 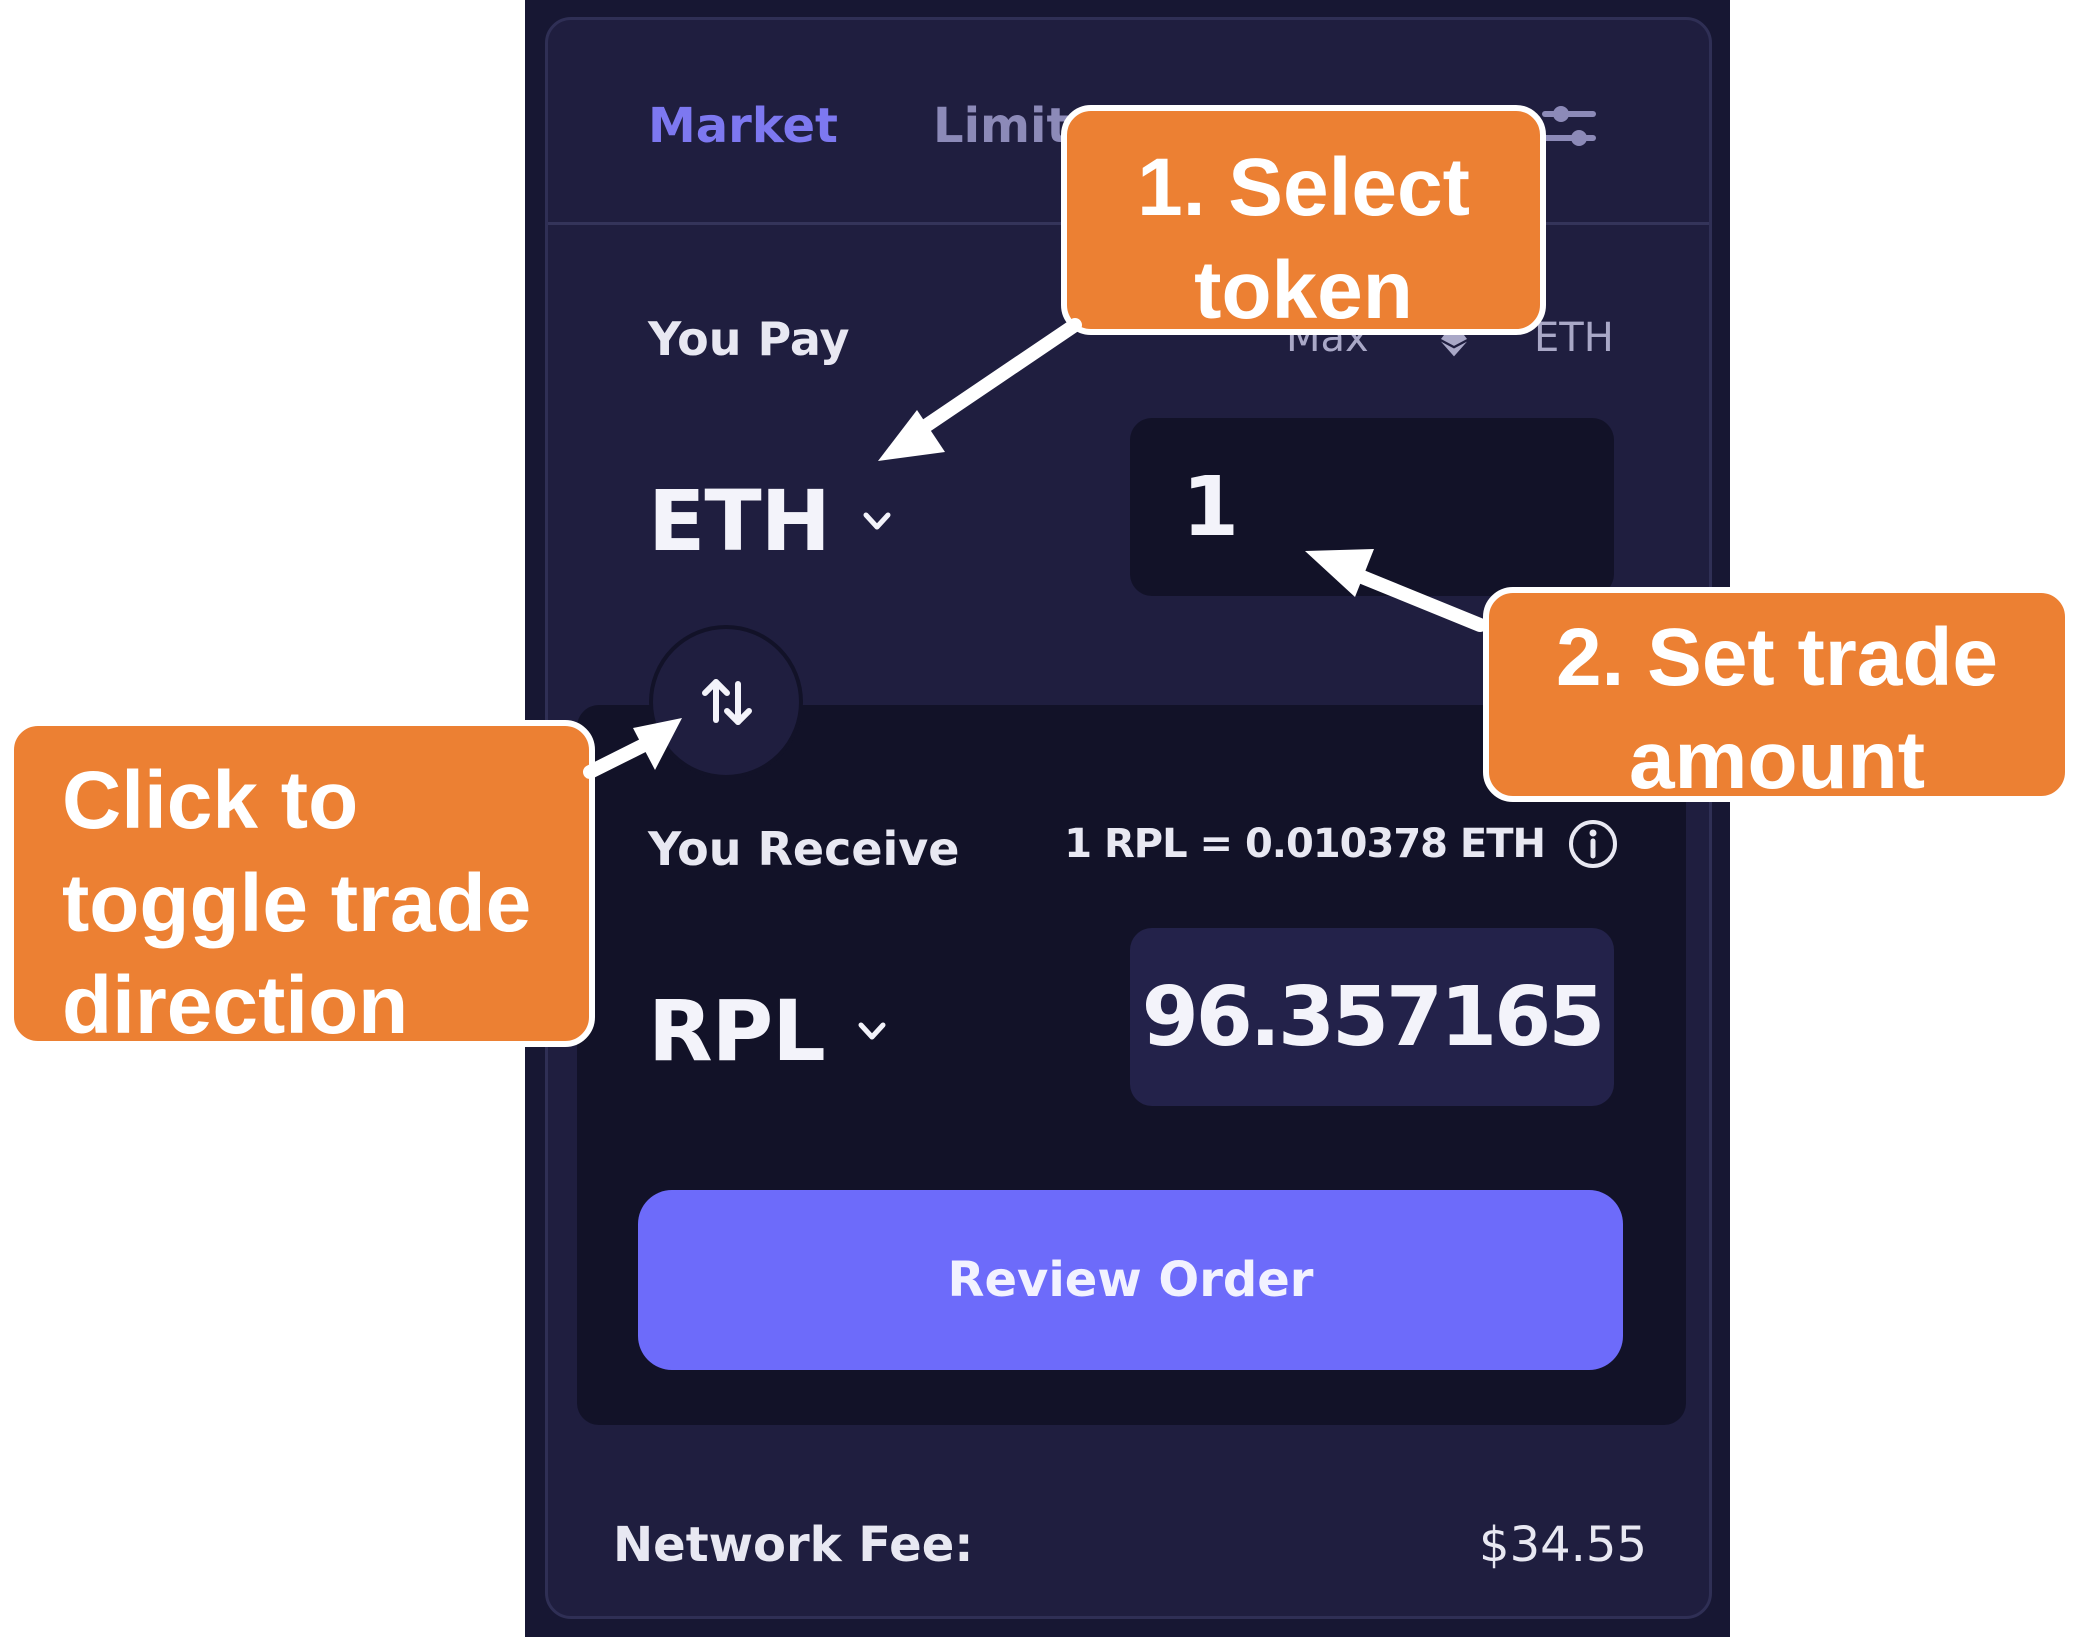 What do you see at coordinates (1372, 1017) in the screenshot?
I see `receive-amount-field: 96.357165` at bounding box center [1372, 1017].